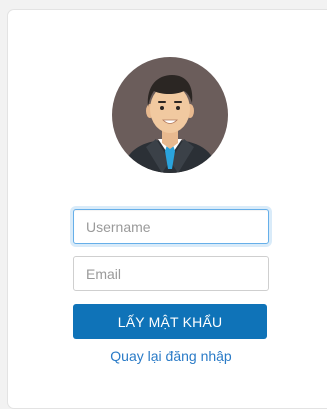  Describe the element at coordinates (171, 356) in the screenshot. I see `back-to-login-link: Quay lại đăng nhập` at that location.